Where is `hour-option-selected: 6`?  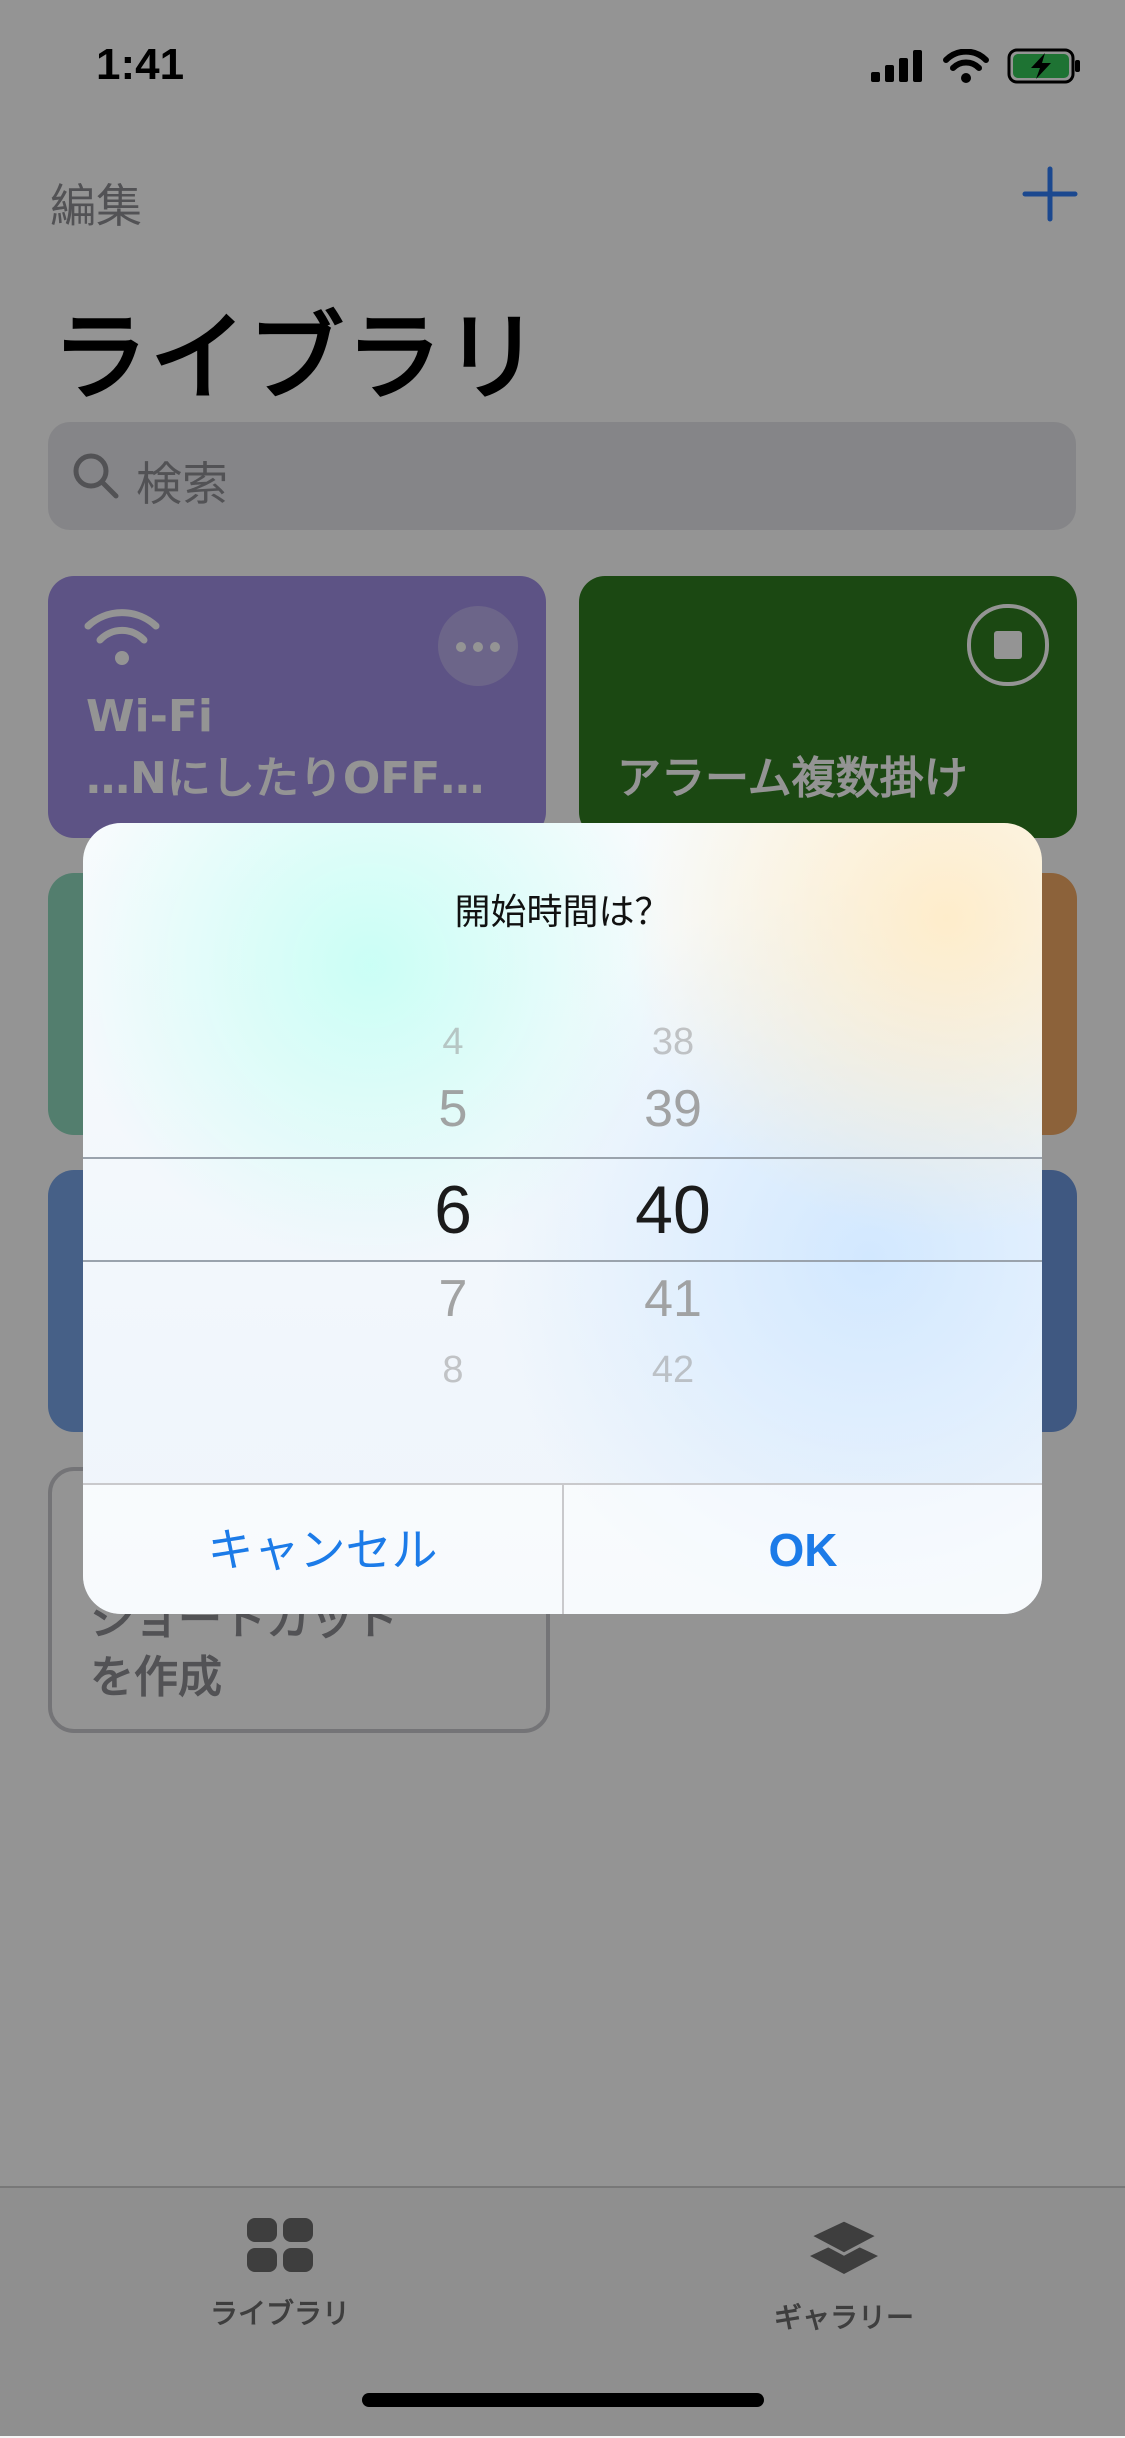 hour-option-selected: 6 is located at coordinates (453, 1210).